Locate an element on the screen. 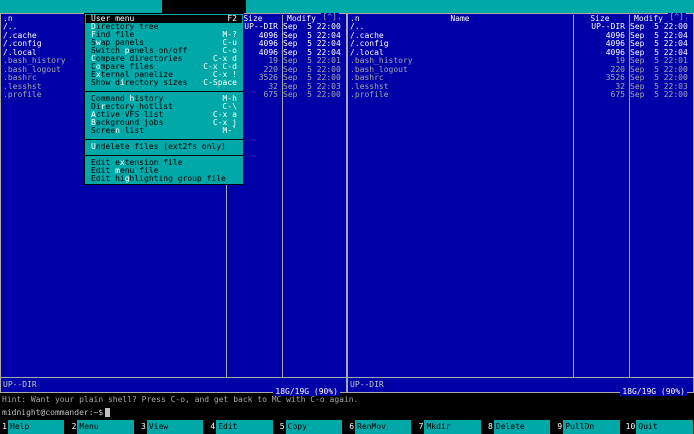 This screenshot has width=694, height=434. menubar-item: Left is located at coordinates (37, 12).